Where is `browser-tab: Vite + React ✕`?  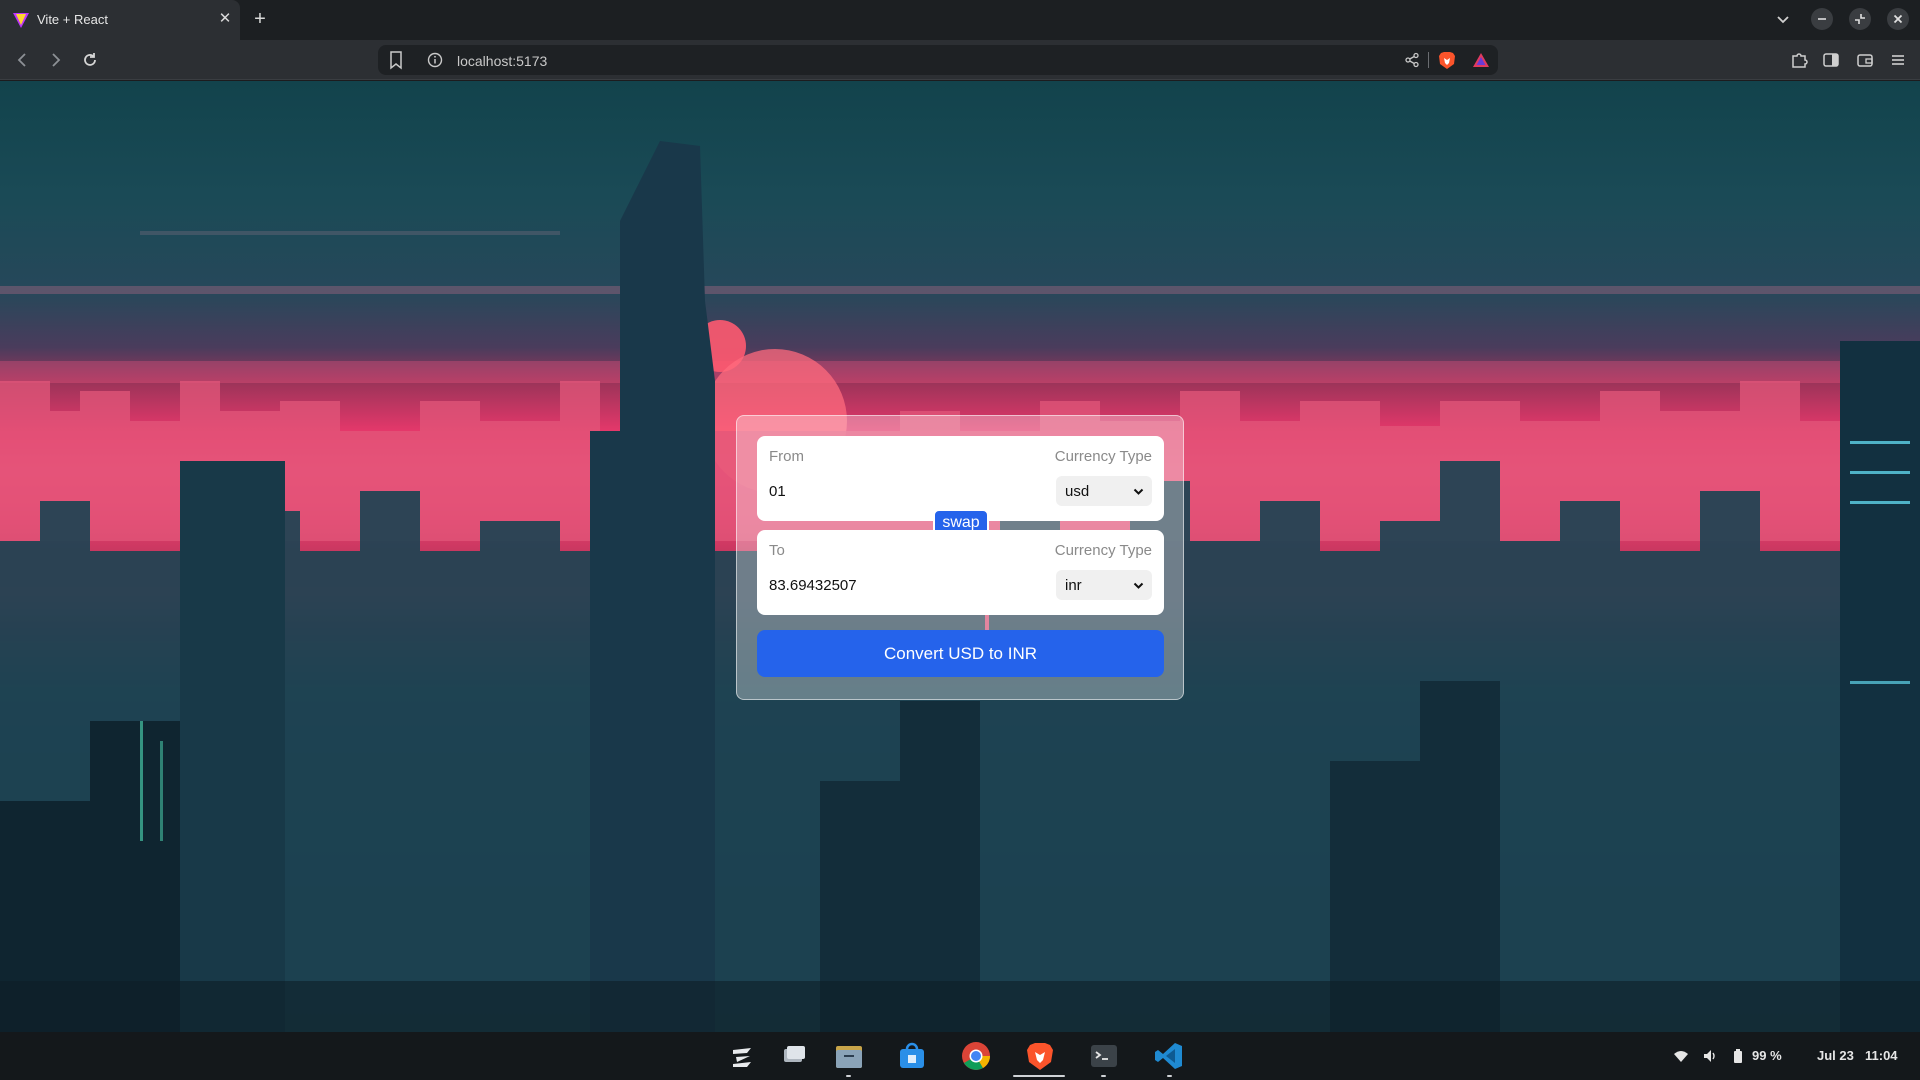
browser-tab: Vite + React ✕ is located at coordinates (120, 20).